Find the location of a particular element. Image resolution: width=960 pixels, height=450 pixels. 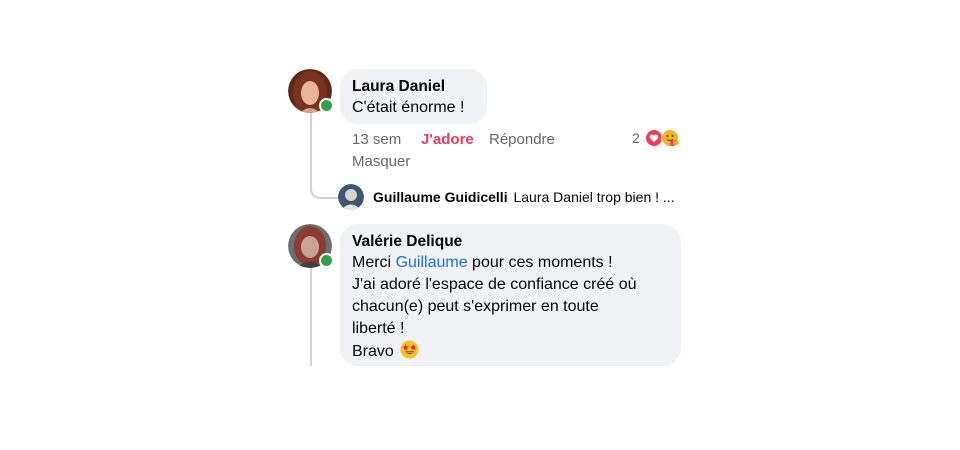

reply-author: Guillaume Guidicelli is located at coordinates (440, 197).